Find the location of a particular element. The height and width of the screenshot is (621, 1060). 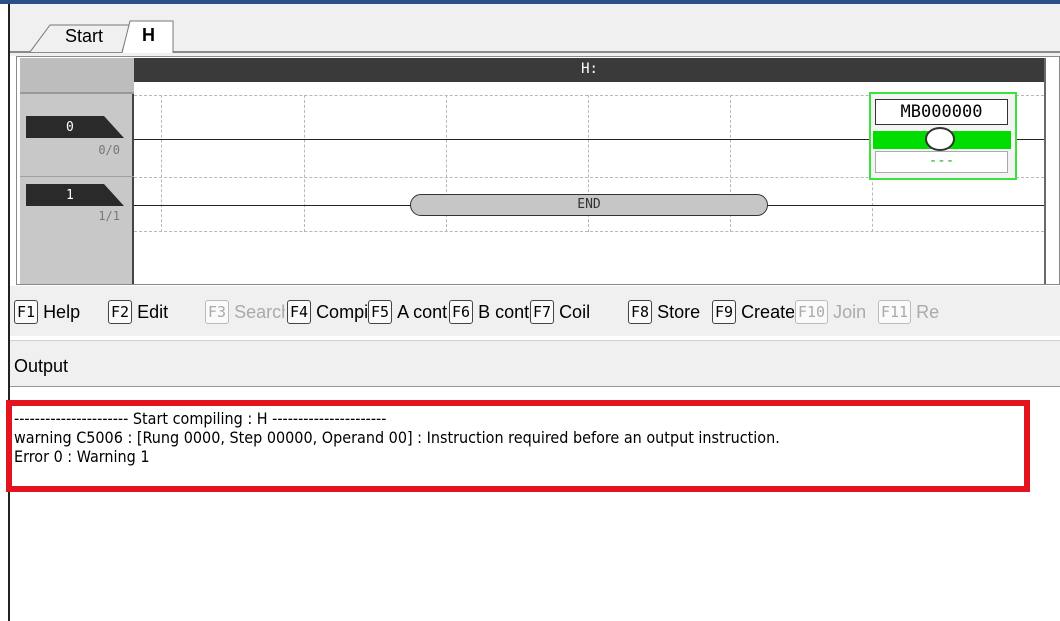

fkey-f9-create: F9 Create is located at coordinates (753, 313).